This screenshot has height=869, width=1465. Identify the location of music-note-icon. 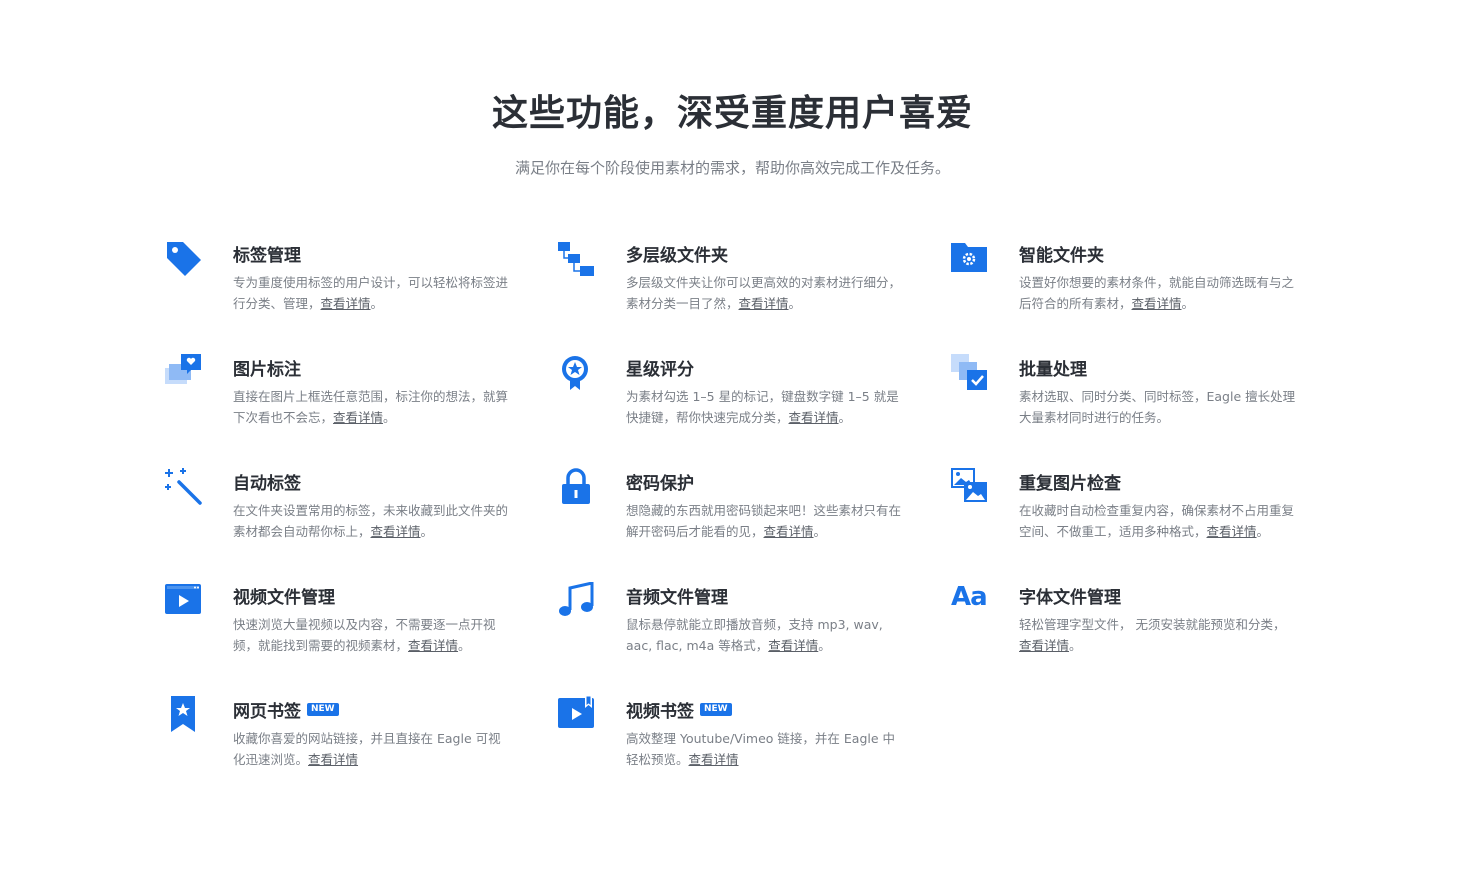
(577, 601).